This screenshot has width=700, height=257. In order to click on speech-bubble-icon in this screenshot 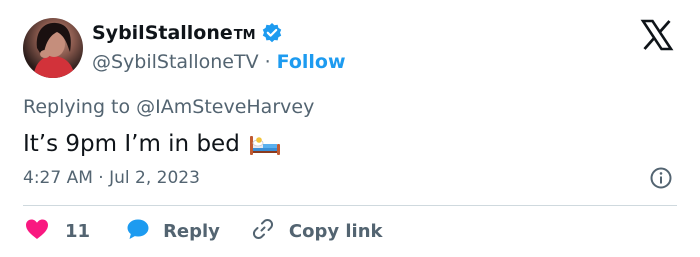, I will do `click(138, 231)`.